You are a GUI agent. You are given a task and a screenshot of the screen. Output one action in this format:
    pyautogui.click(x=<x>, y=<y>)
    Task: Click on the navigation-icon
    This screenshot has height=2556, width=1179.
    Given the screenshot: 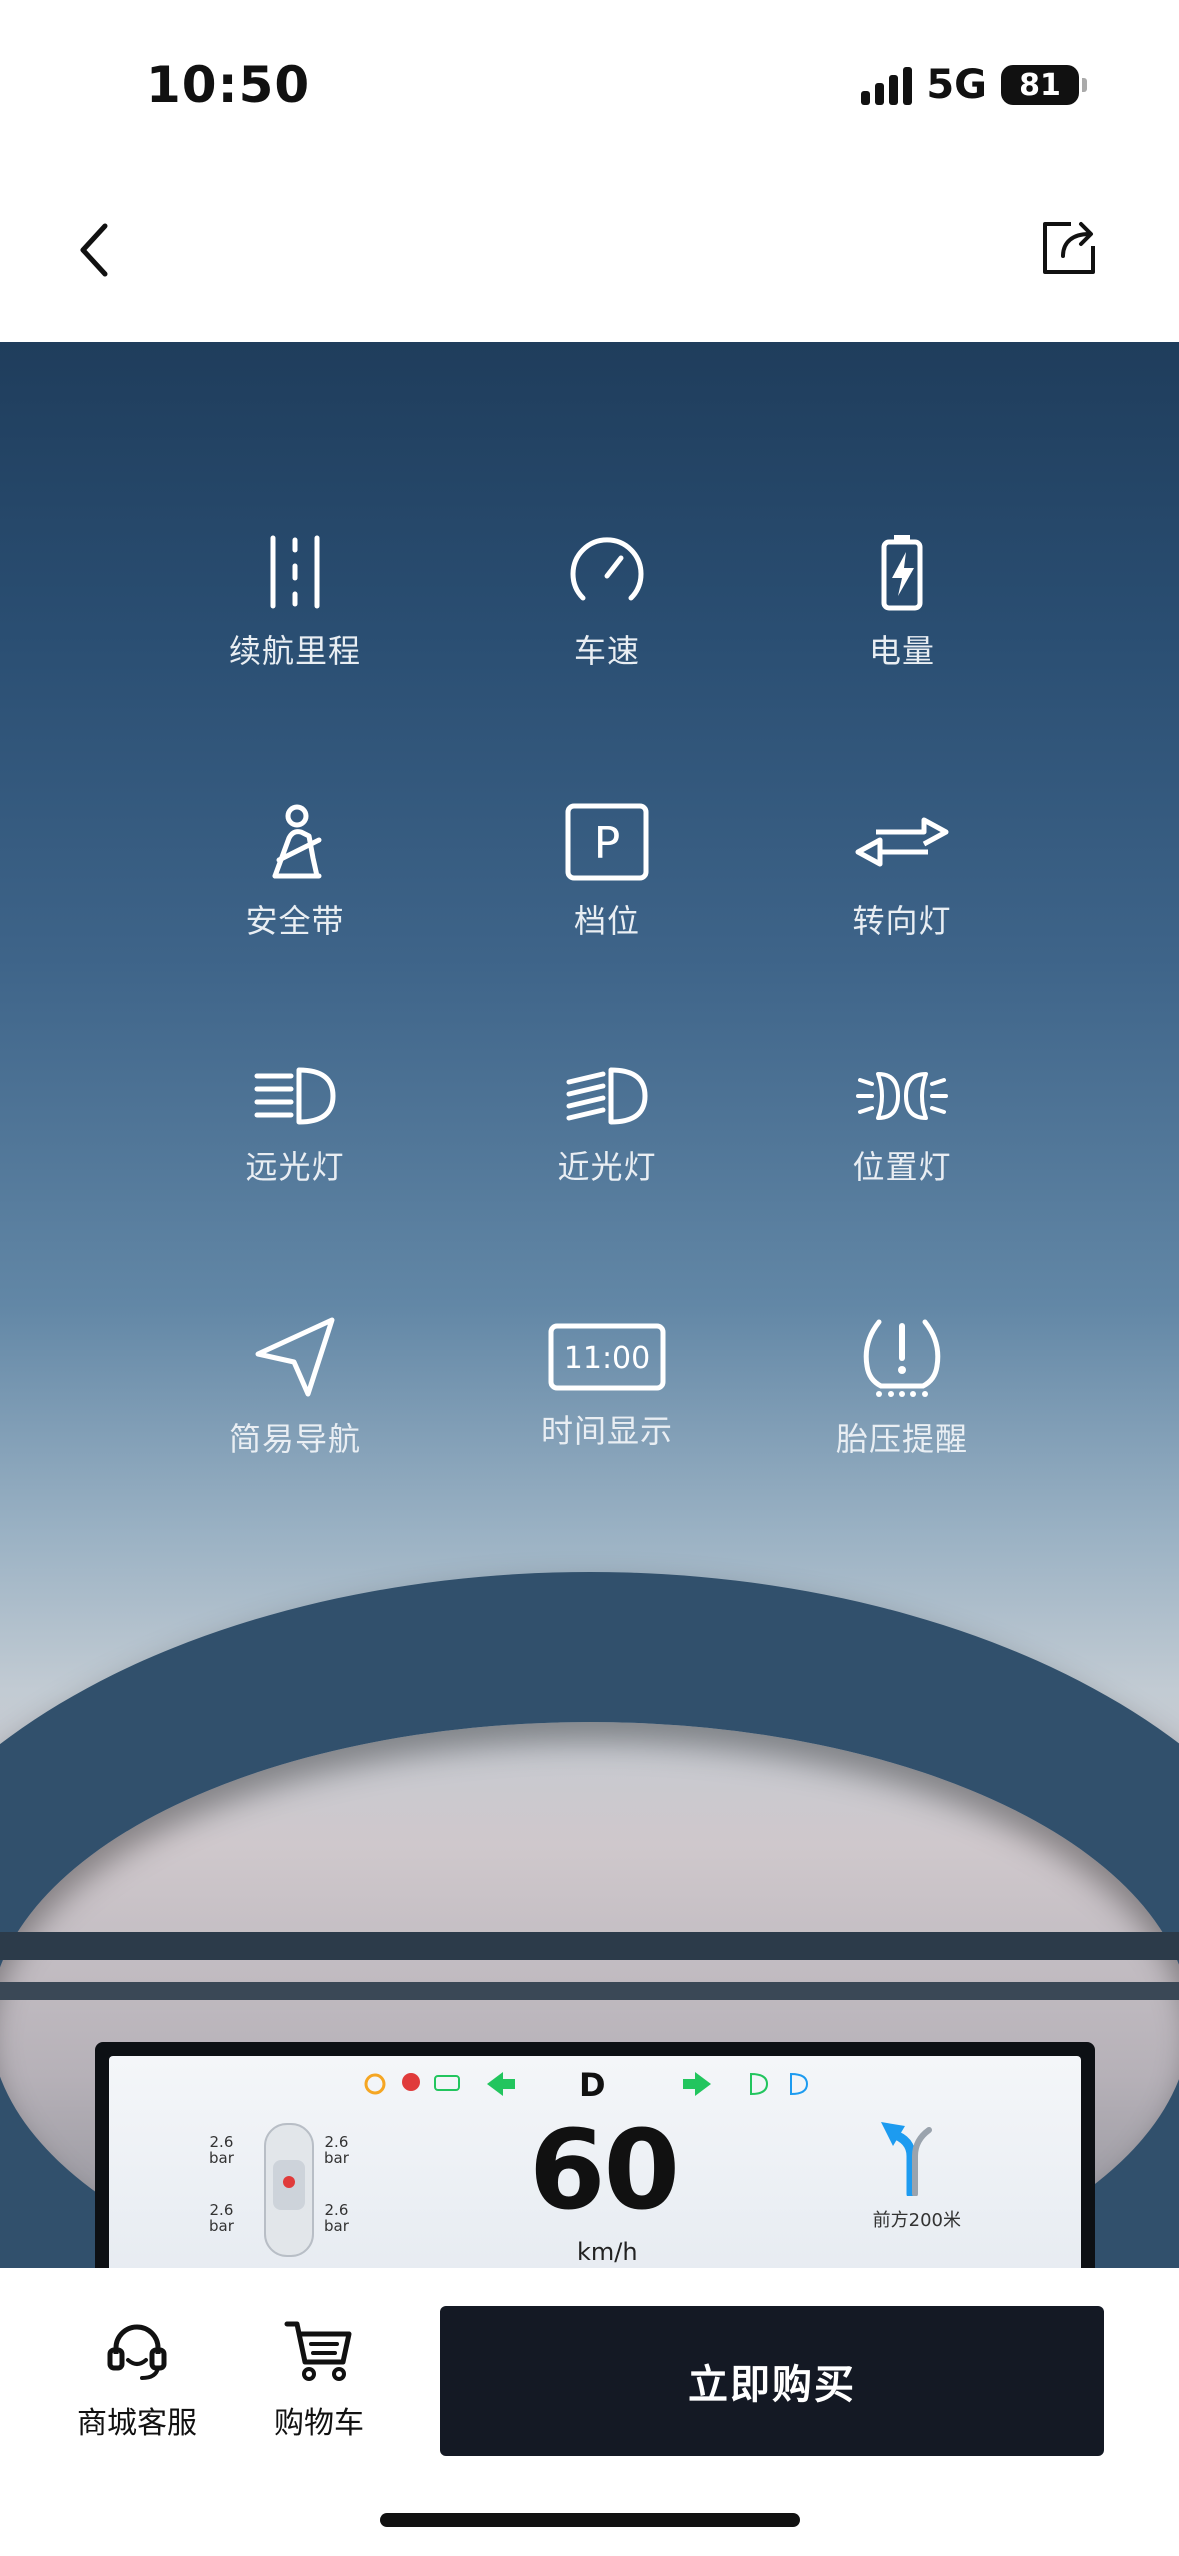 What is the action you would take?
    pyautogui.click(x=295, y=1357)
    